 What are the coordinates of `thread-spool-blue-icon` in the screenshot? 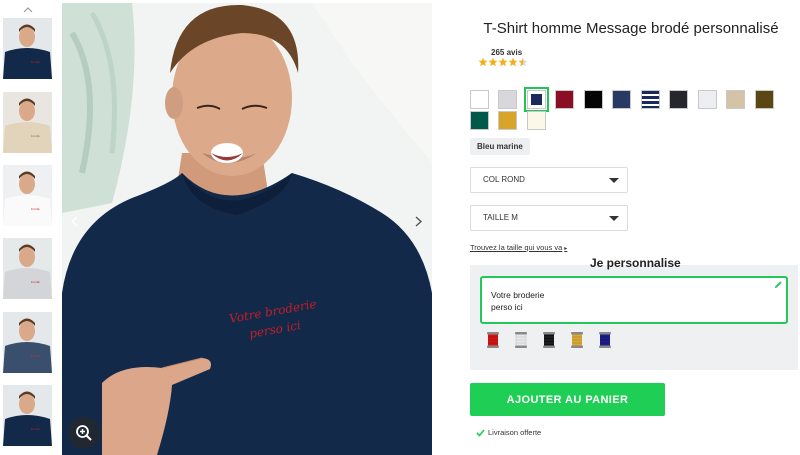 It's located at (605, 340).